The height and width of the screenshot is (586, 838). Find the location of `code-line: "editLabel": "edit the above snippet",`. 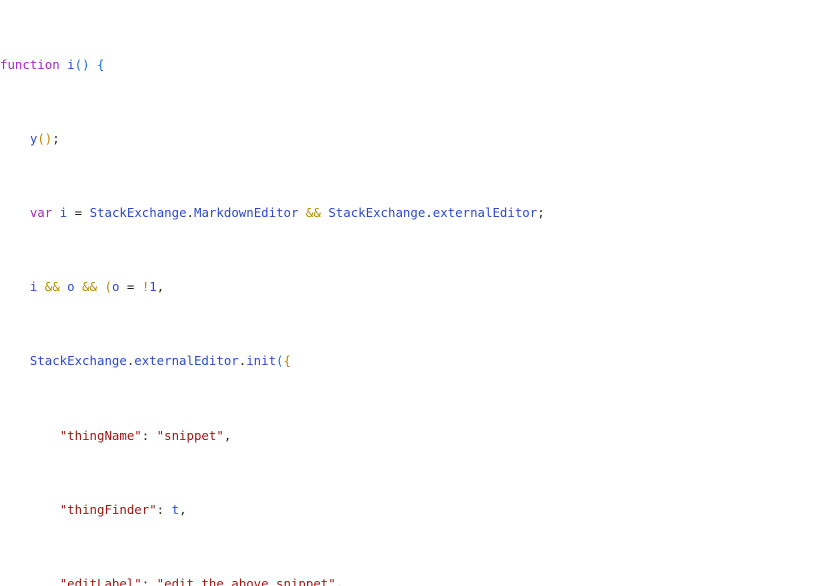

code-line: "editLabel": "edit the above snippet", is located at coordinates (419, 580).